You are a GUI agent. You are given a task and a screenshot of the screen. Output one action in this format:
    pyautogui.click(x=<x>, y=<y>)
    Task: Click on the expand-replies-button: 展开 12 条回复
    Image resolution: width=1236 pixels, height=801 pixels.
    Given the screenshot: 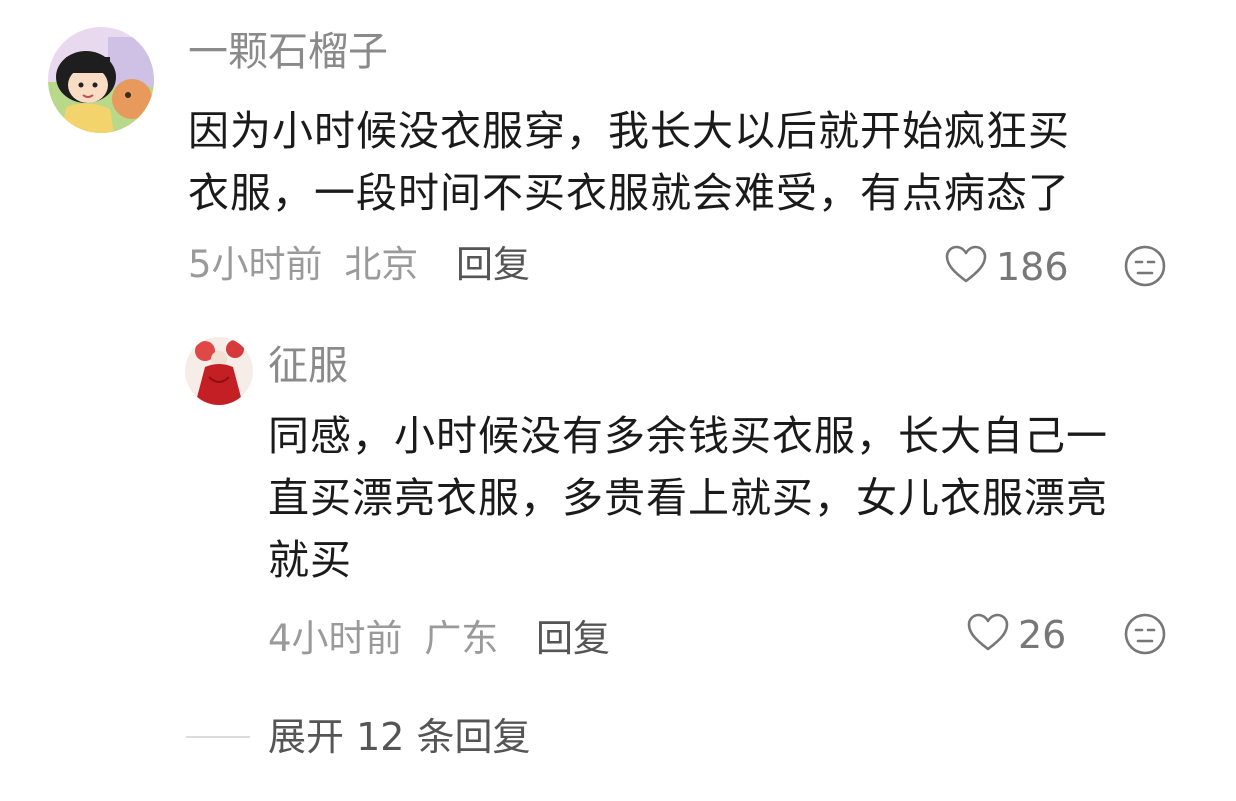 What is the action you would take?
    pyautogui.click(x=399, y=737)
    